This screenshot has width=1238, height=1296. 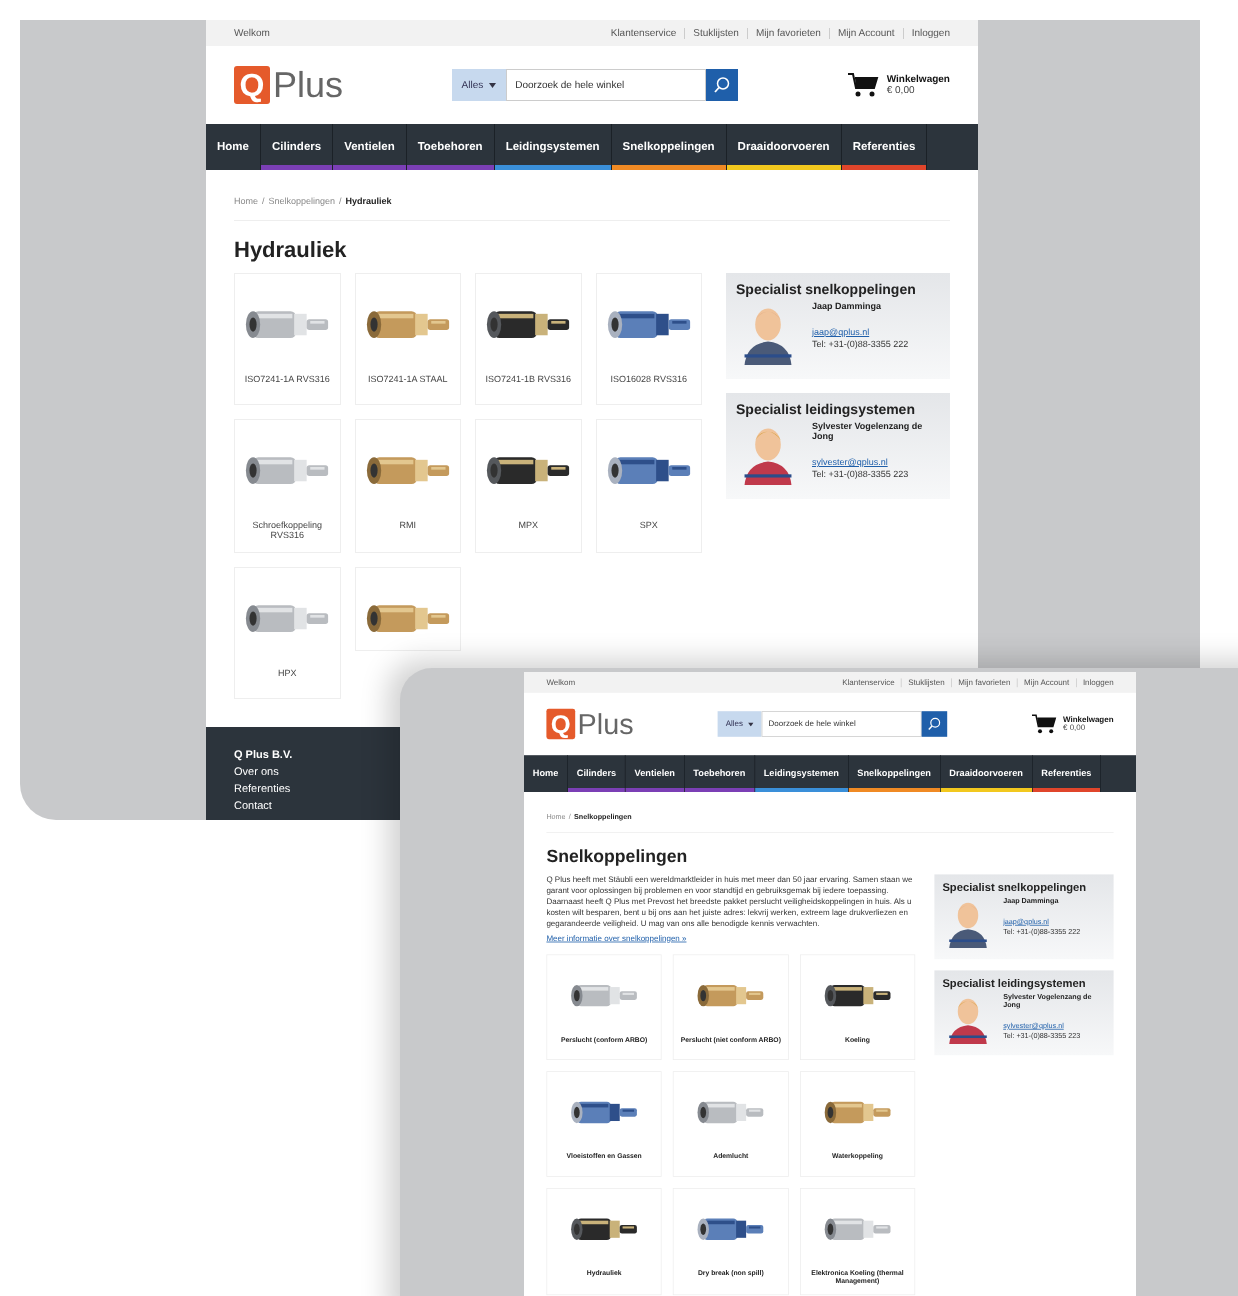 What do you see at coordinates (290, 250) in the screenshot?
I see `page-heading: Hydrauliek` at bounding box center [290, 250].